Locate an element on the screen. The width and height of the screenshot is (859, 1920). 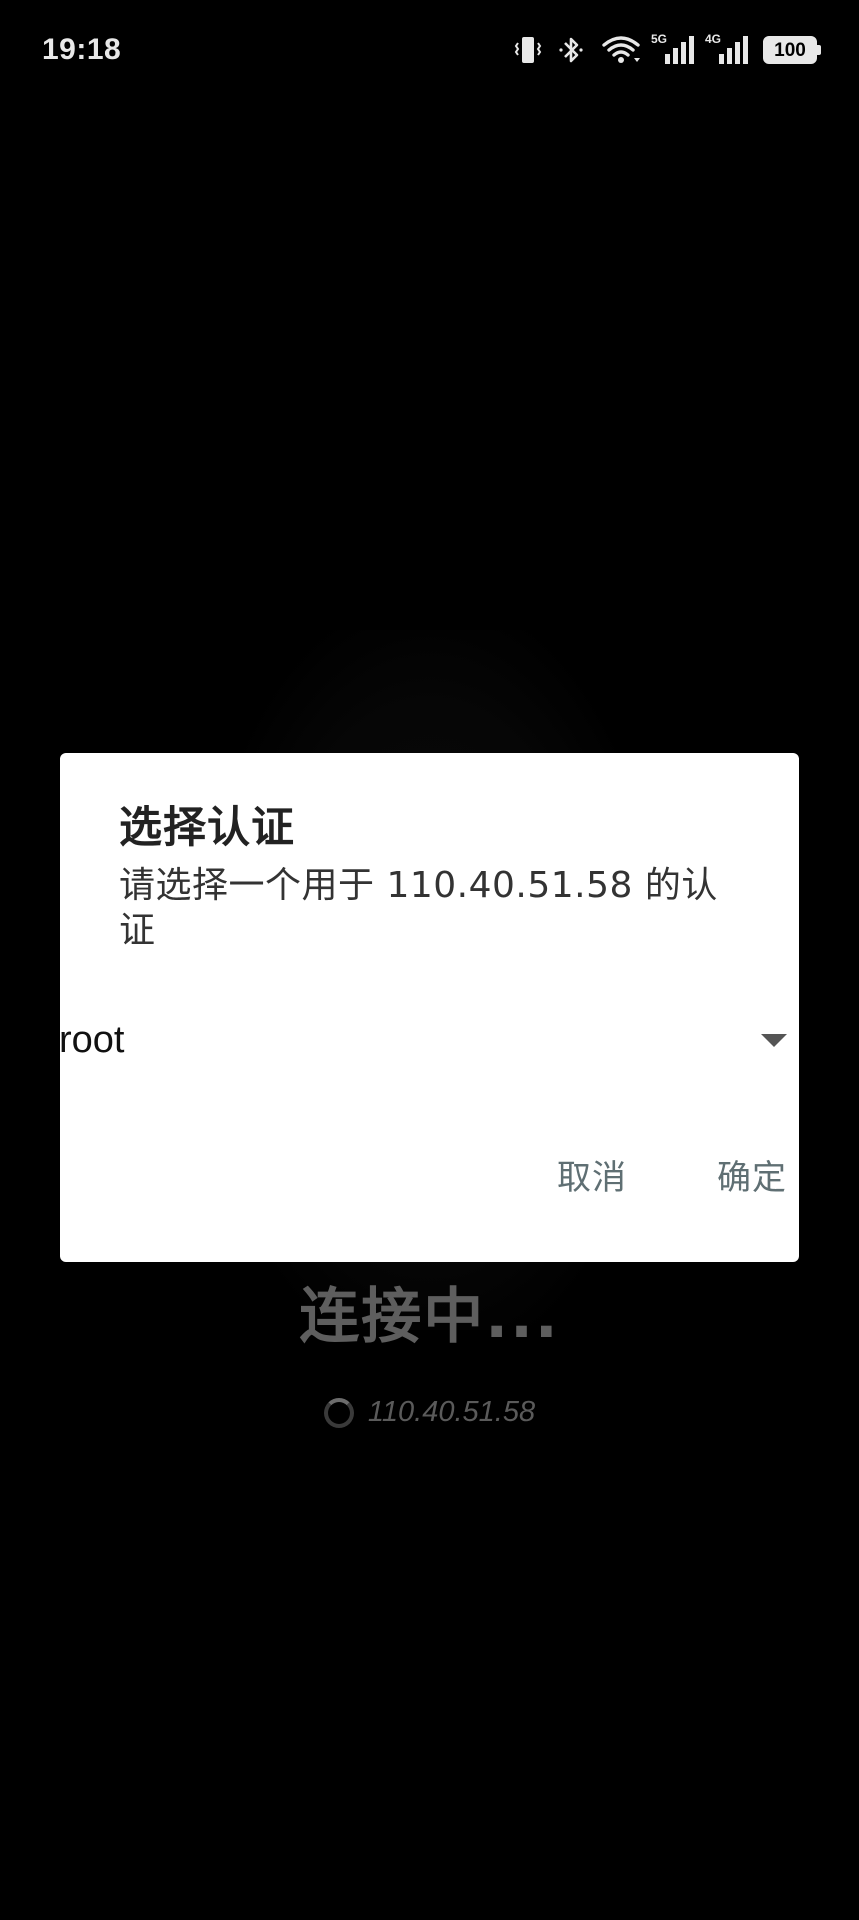
status-icons: 5G 4G 100 is located at coordinates (667, 49).